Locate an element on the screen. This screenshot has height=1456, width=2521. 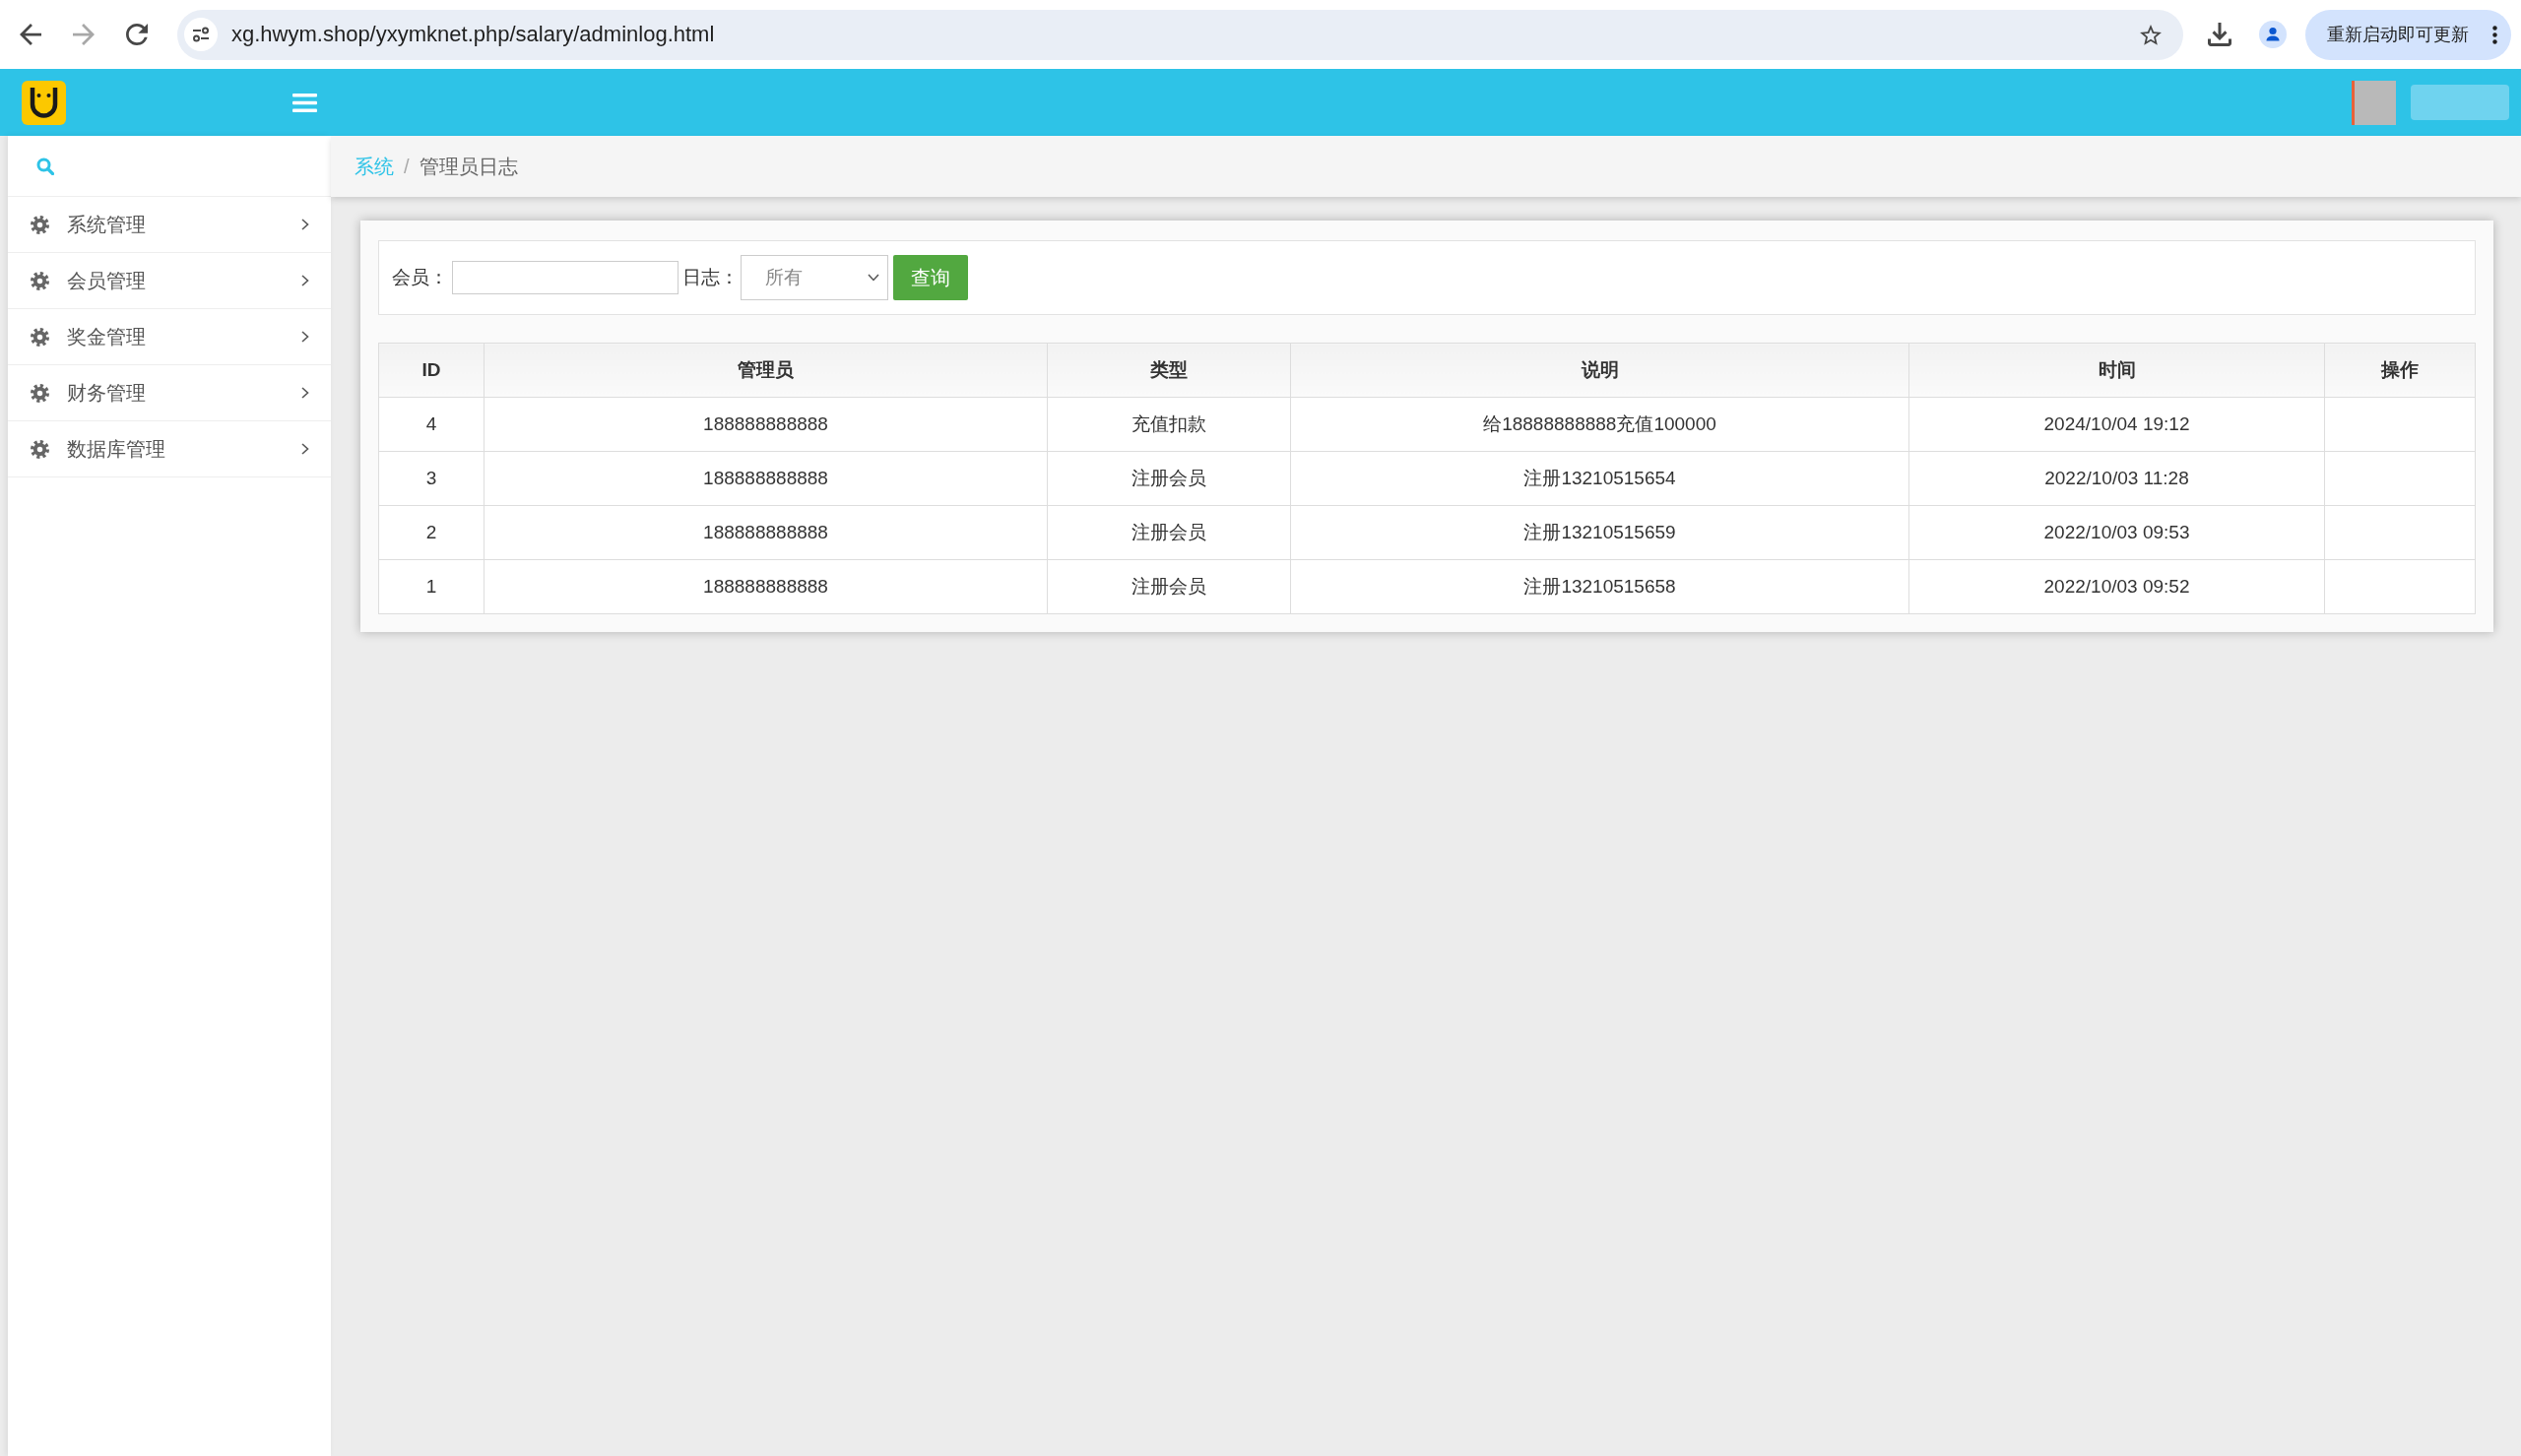
table-cell: 2024/10/04 19:12 is located at coordinates (2116, 424).